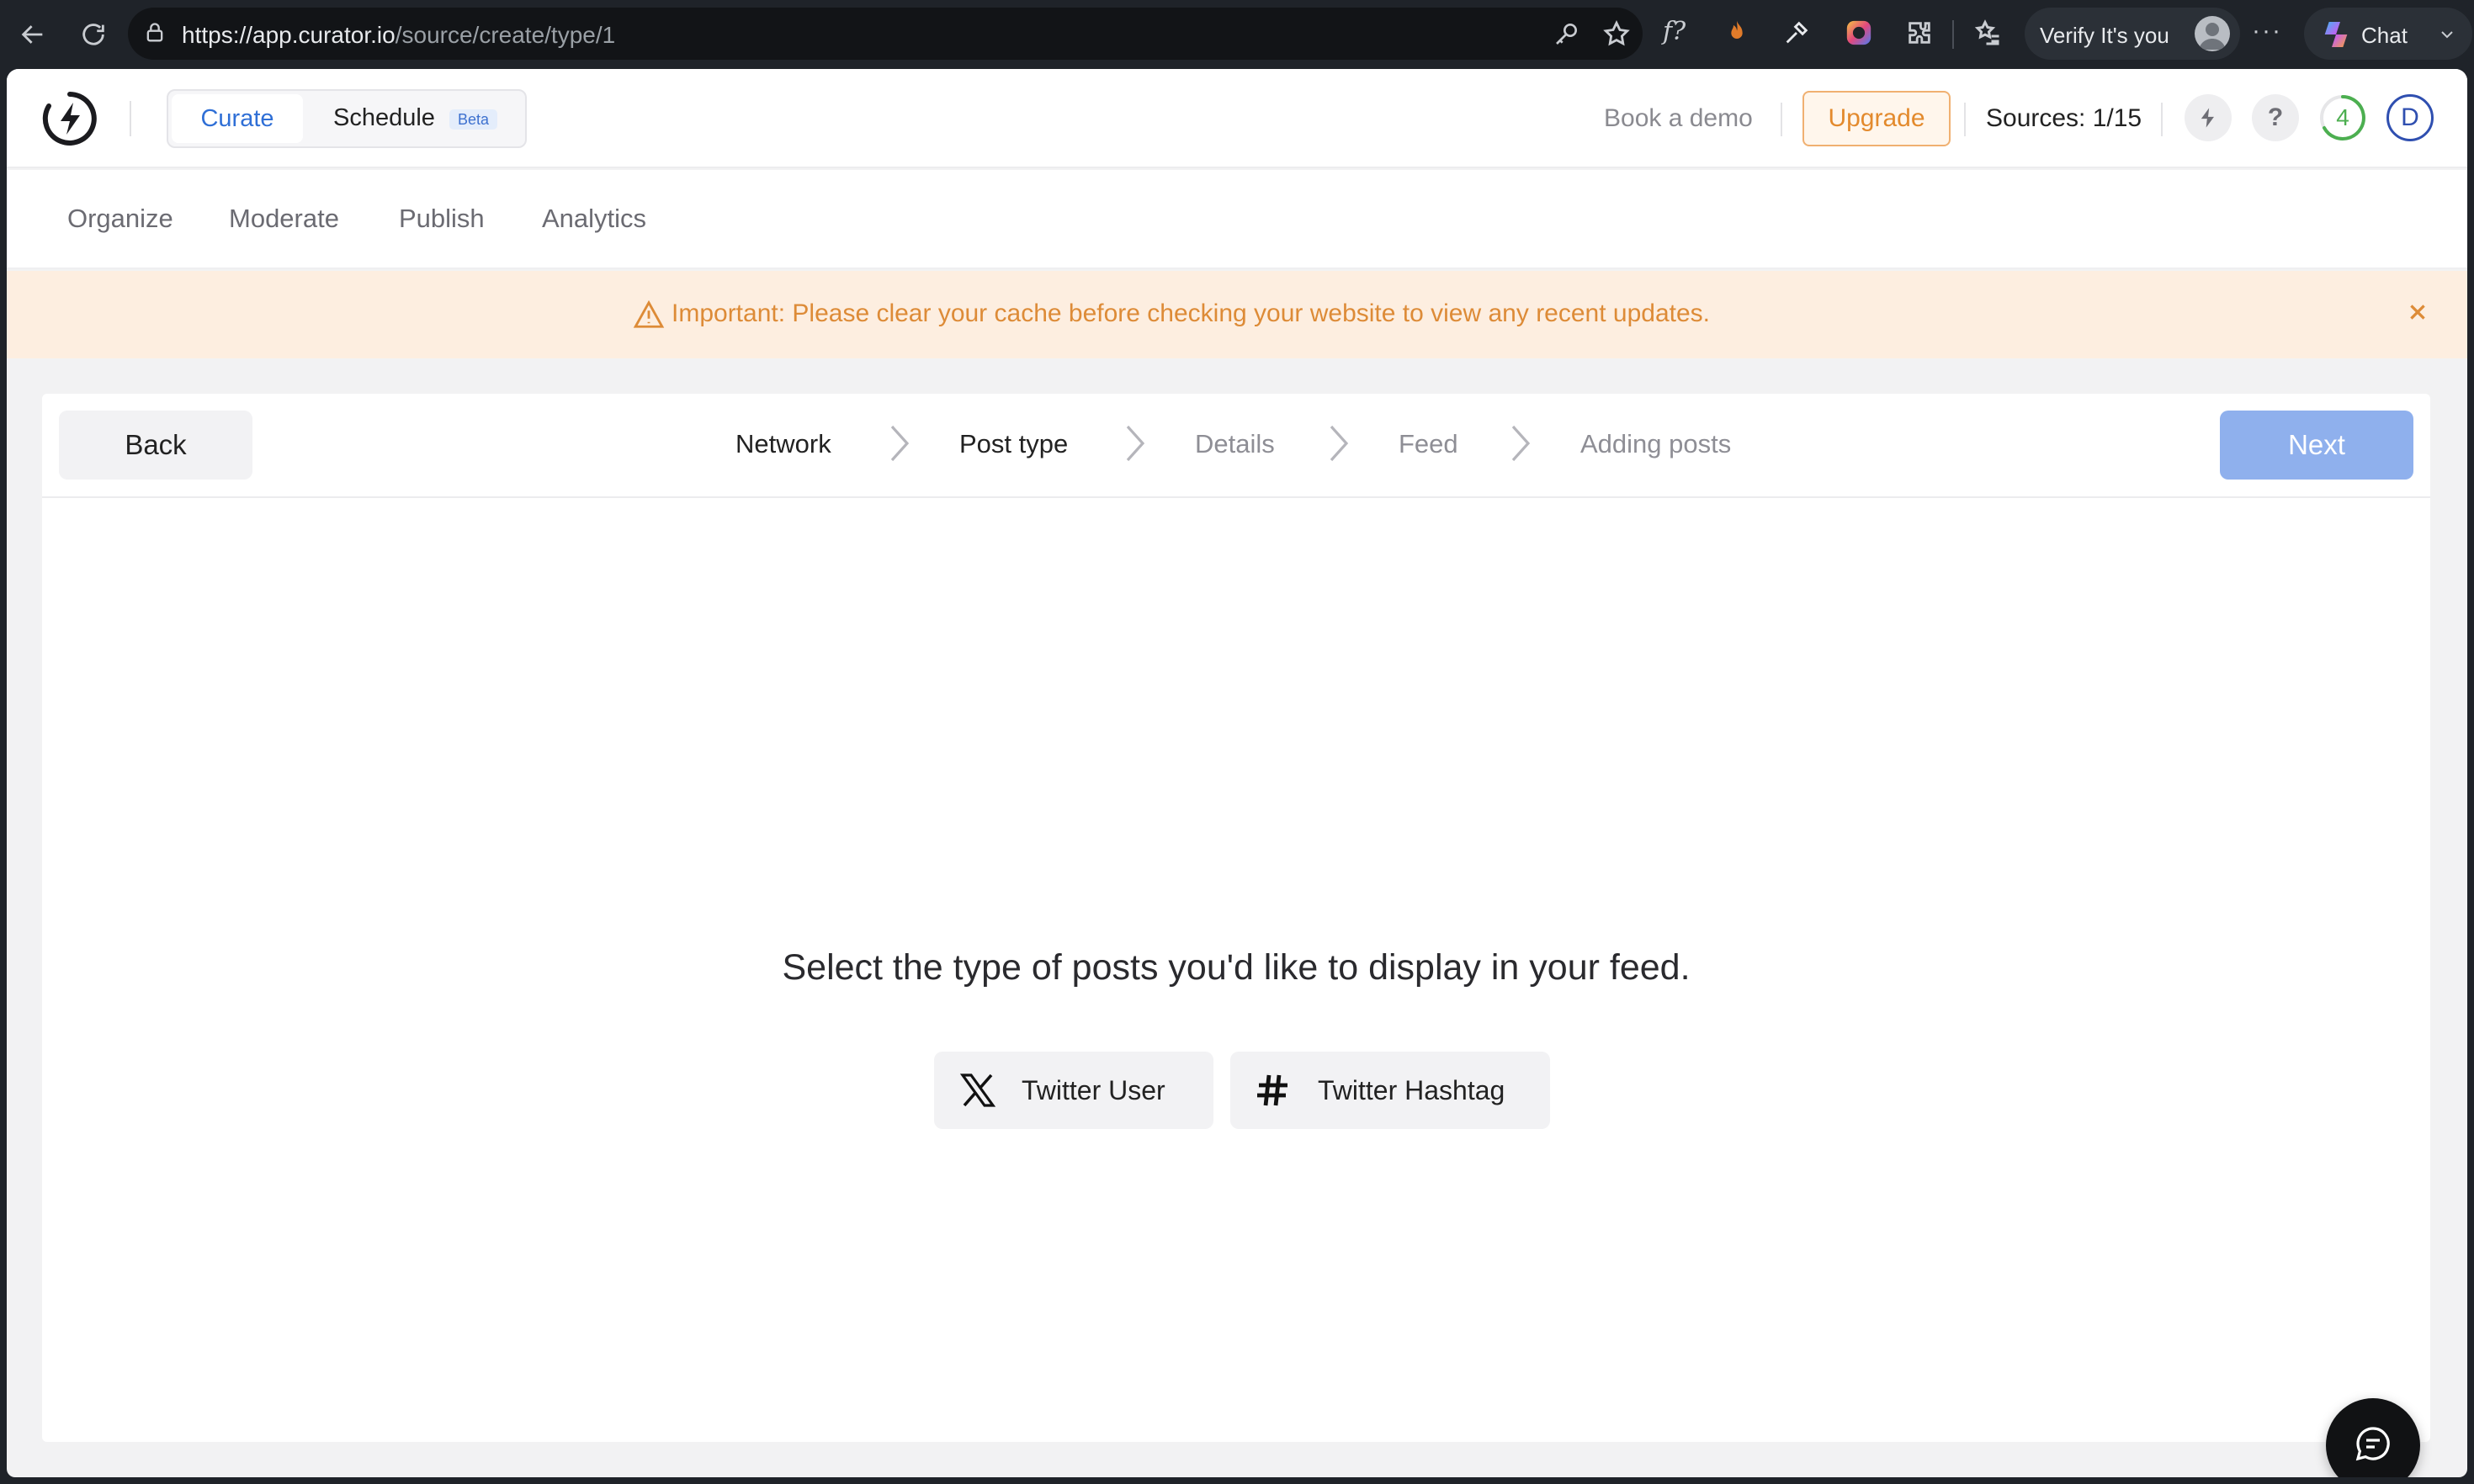  Describe the element at coordinates (2064, 118) in the screenshot. I see `sources-count: Sources: 1/15` at that location.